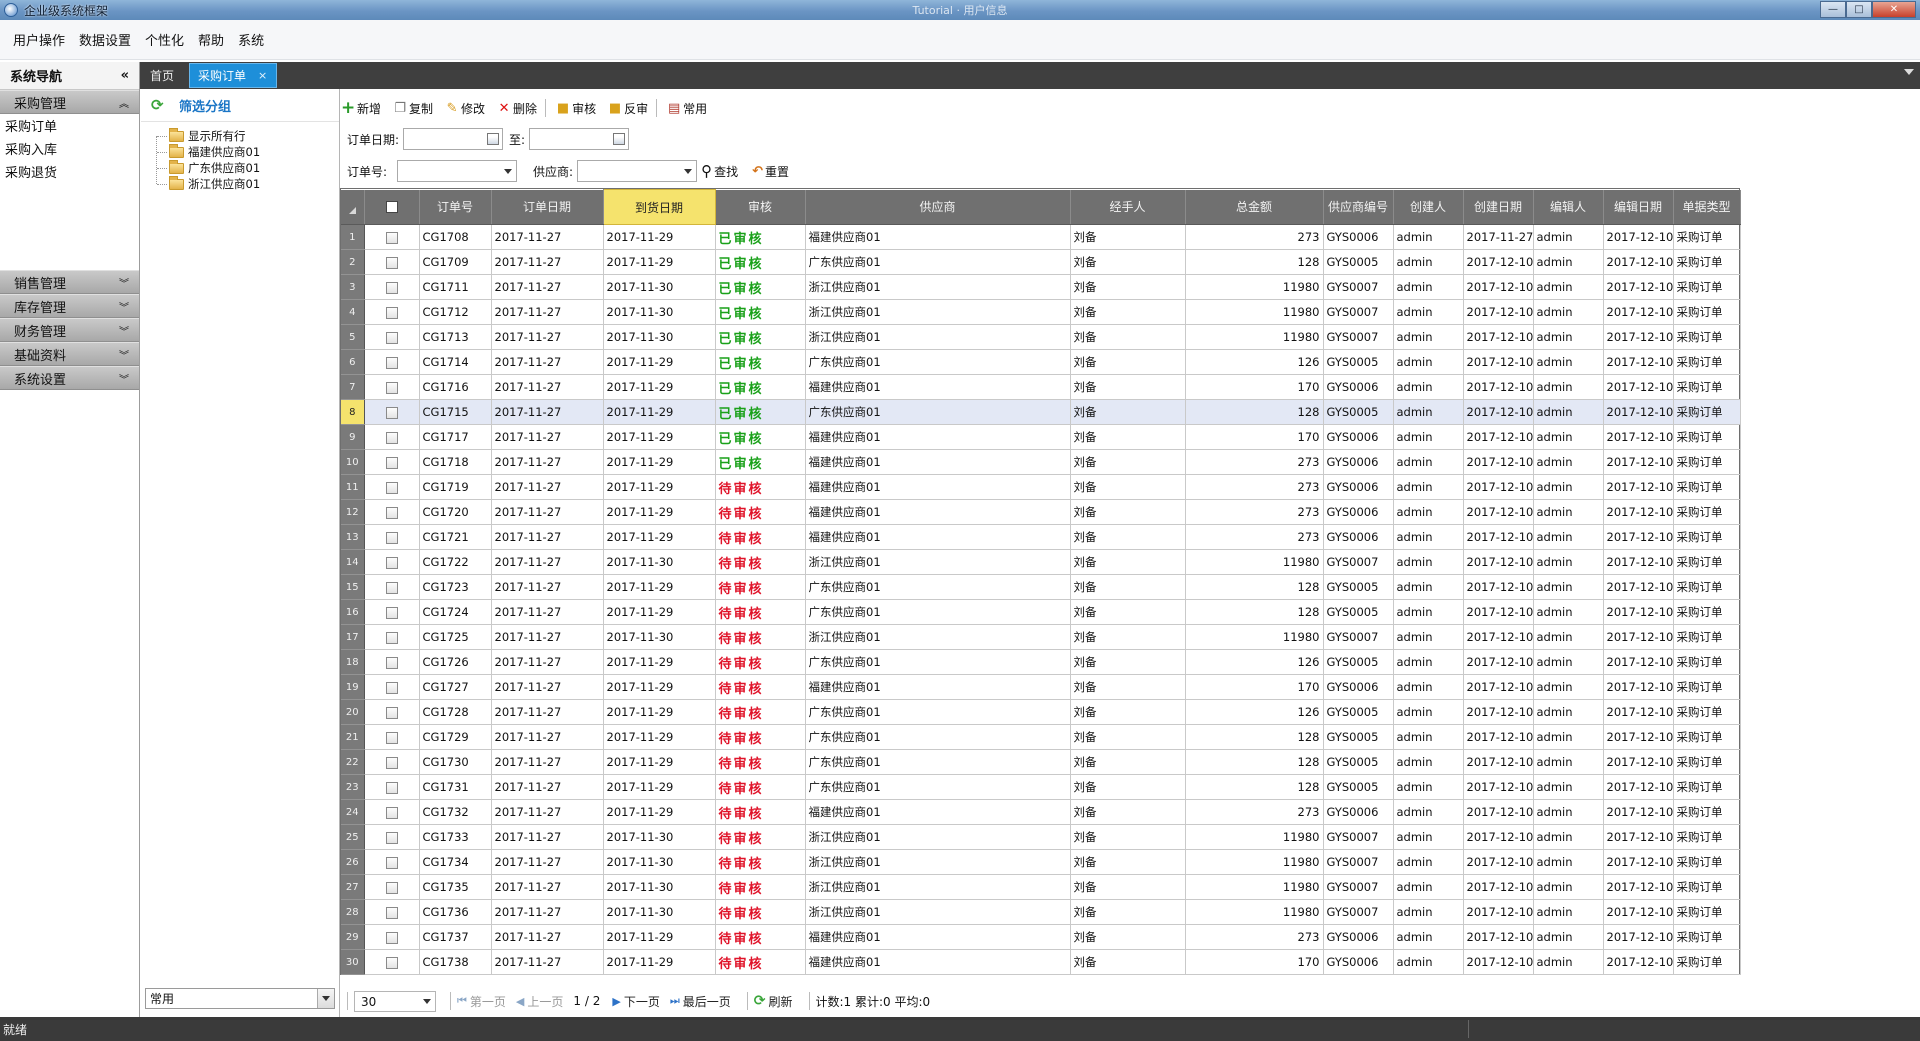 The height and width of the screenshot is (1041, 1920). Describe the element at coordinates (246, 167) in the screenshot. I see `tree-node-guangdong: 广东供应商01` at that location.